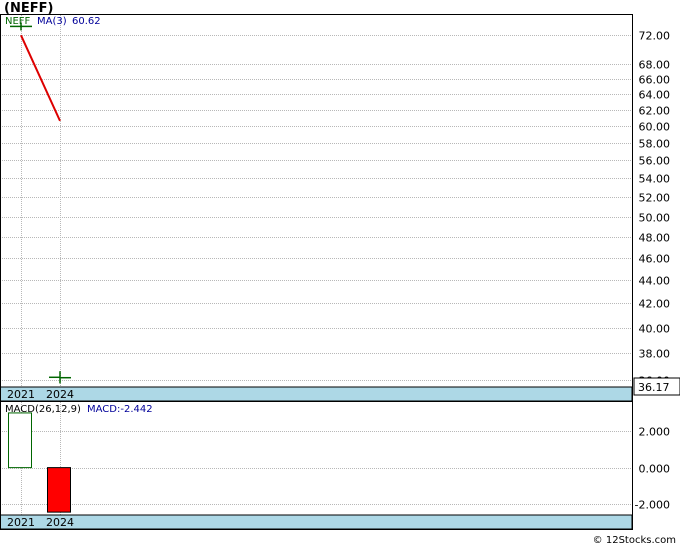 The width and height of the screenshot is (680, 546). I want to click on price-bar, so click(60, 377).